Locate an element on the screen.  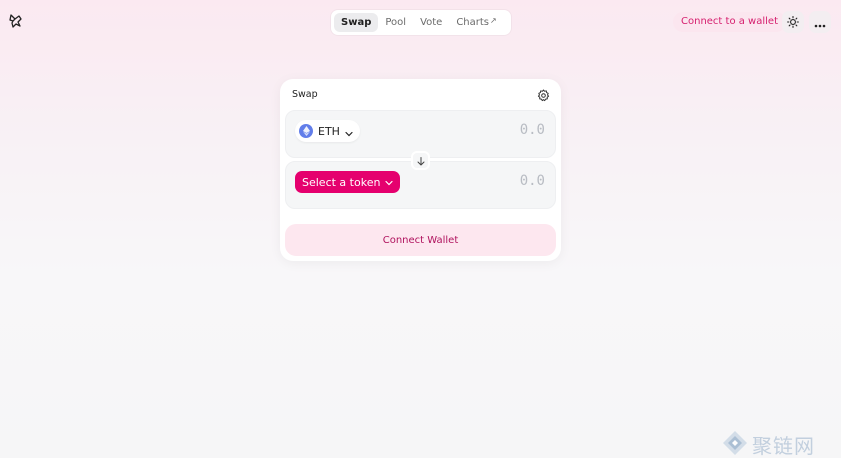
input-token-symbol: ETH is located at coordinates (329, 131).